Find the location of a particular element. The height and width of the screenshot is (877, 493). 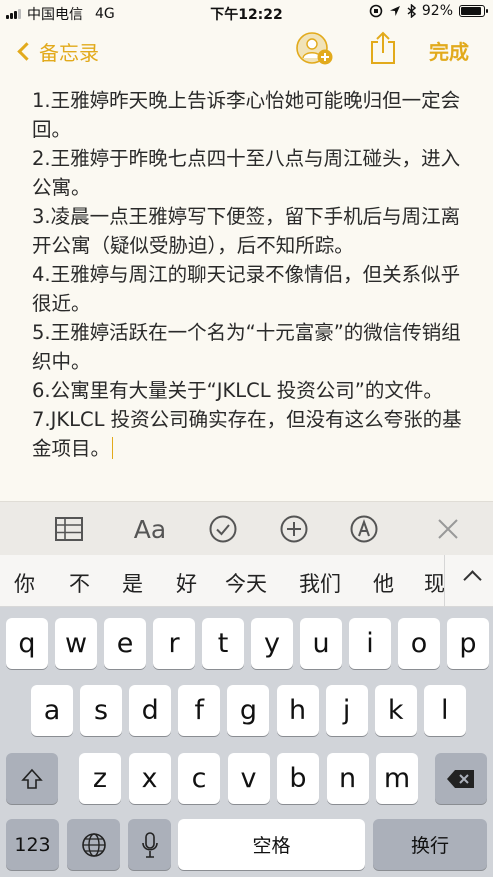

key-k: k is located at coordinates (395, 710).